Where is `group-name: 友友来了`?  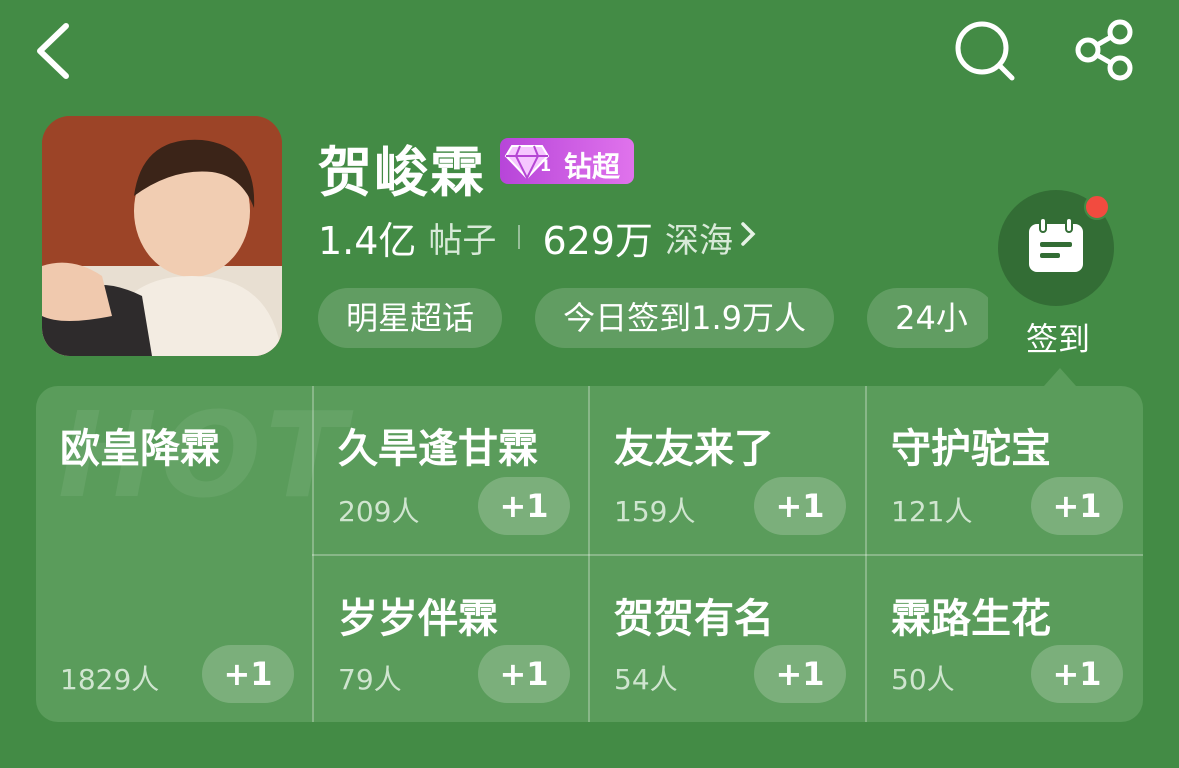
group-name: 友友来了 is located at coordinates (694, 449).